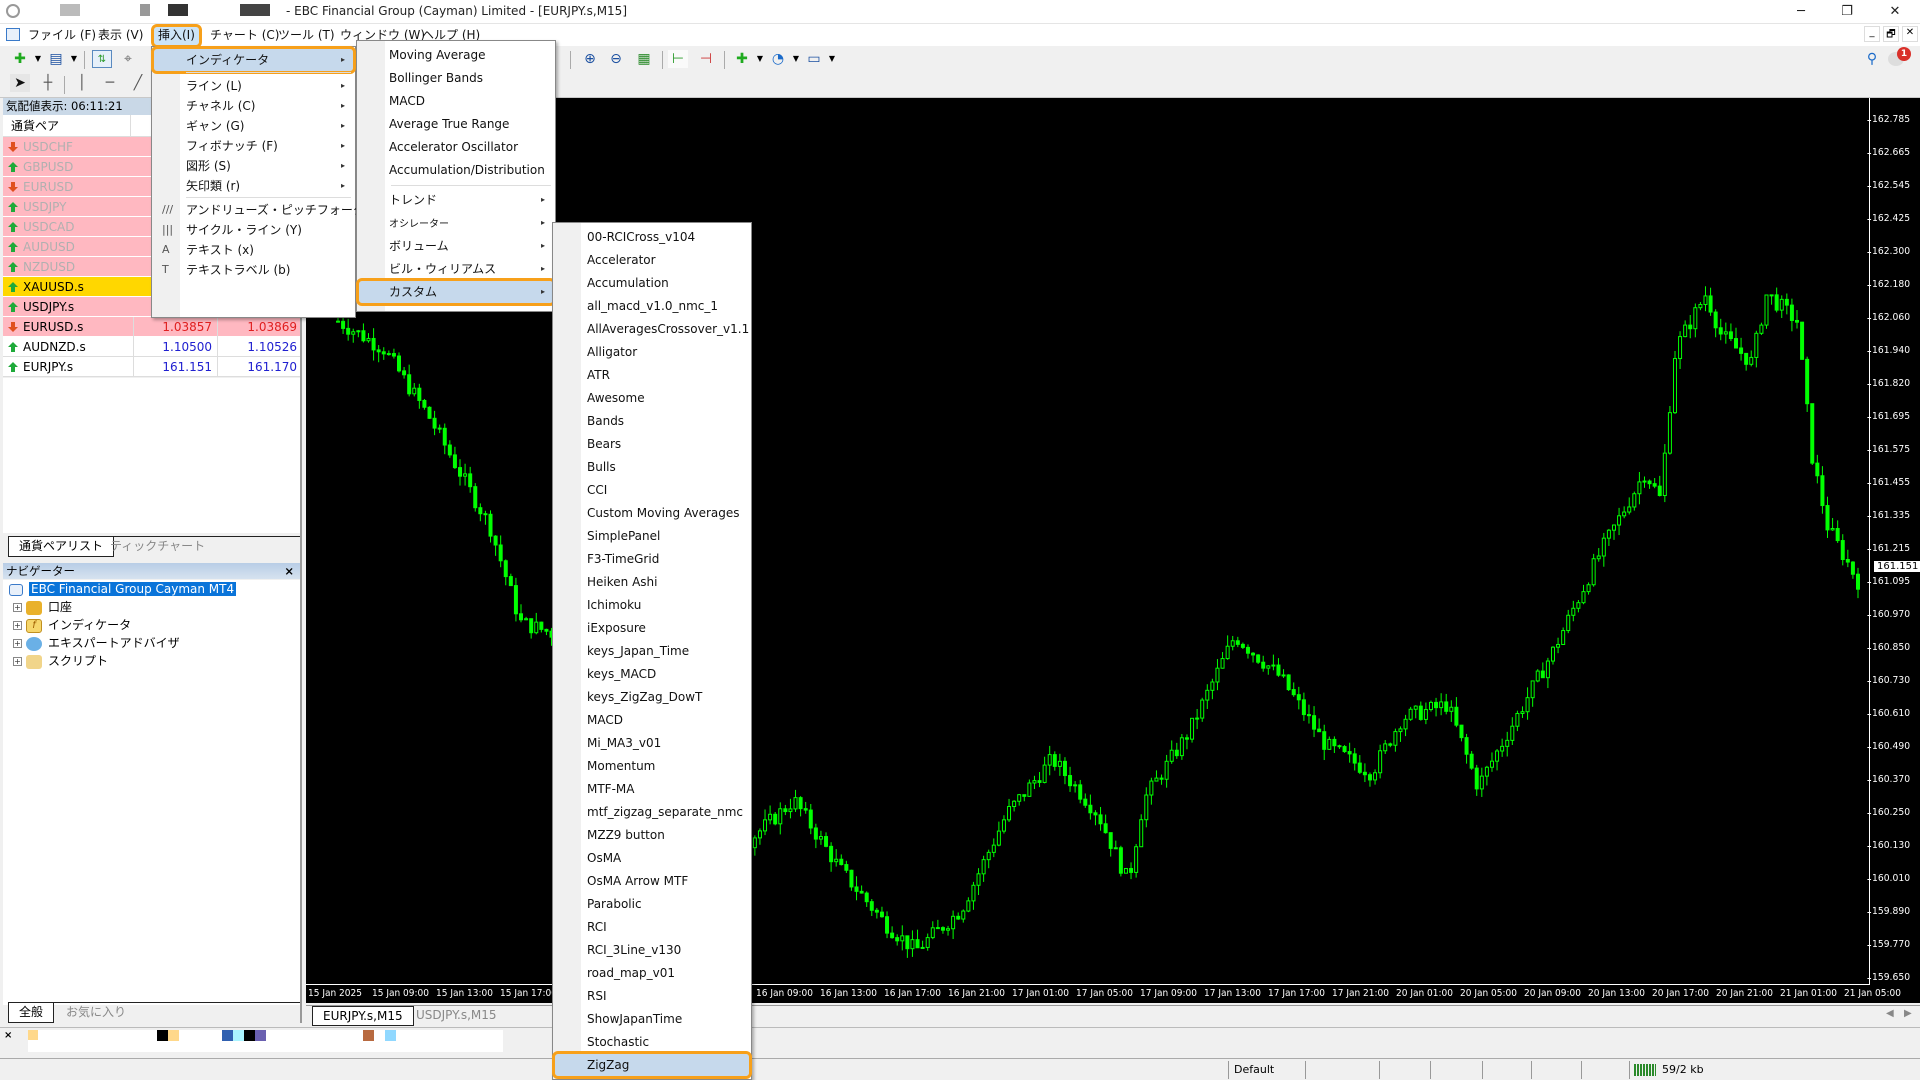  Describe the element at coordinates (778, 59) in the screenshot. I see `periods-icon: ◔` at that location.